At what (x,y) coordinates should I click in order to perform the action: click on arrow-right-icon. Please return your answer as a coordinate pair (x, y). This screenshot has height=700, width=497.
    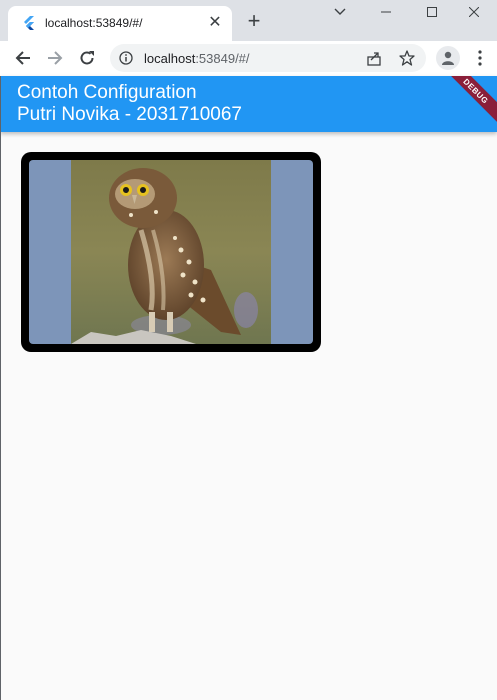
    Looking at the image, I should click on (55, 58).